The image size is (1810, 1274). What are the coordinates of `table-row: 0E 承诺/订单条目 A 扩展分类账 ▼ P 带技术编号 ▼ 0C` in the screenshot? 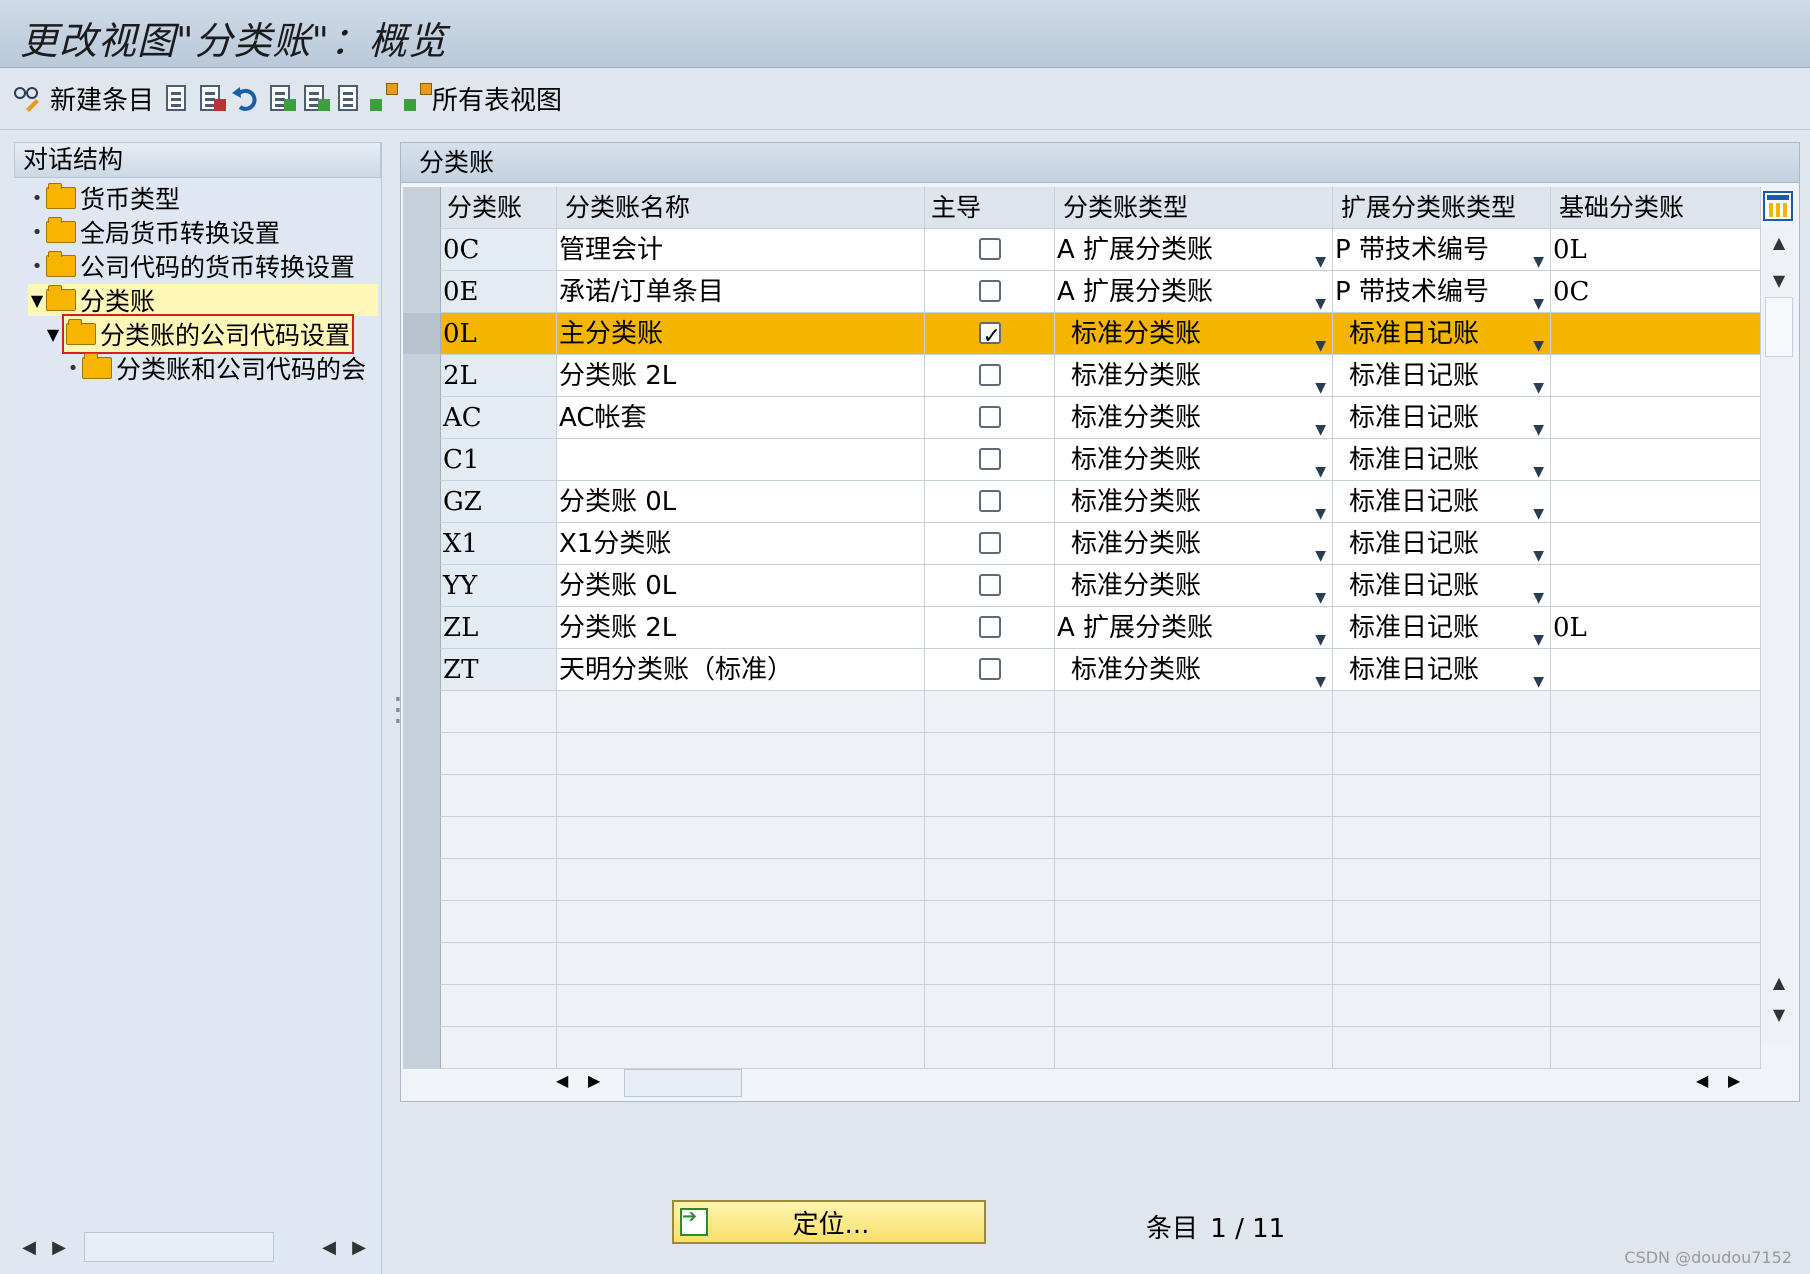 It's located at (1083, 292).